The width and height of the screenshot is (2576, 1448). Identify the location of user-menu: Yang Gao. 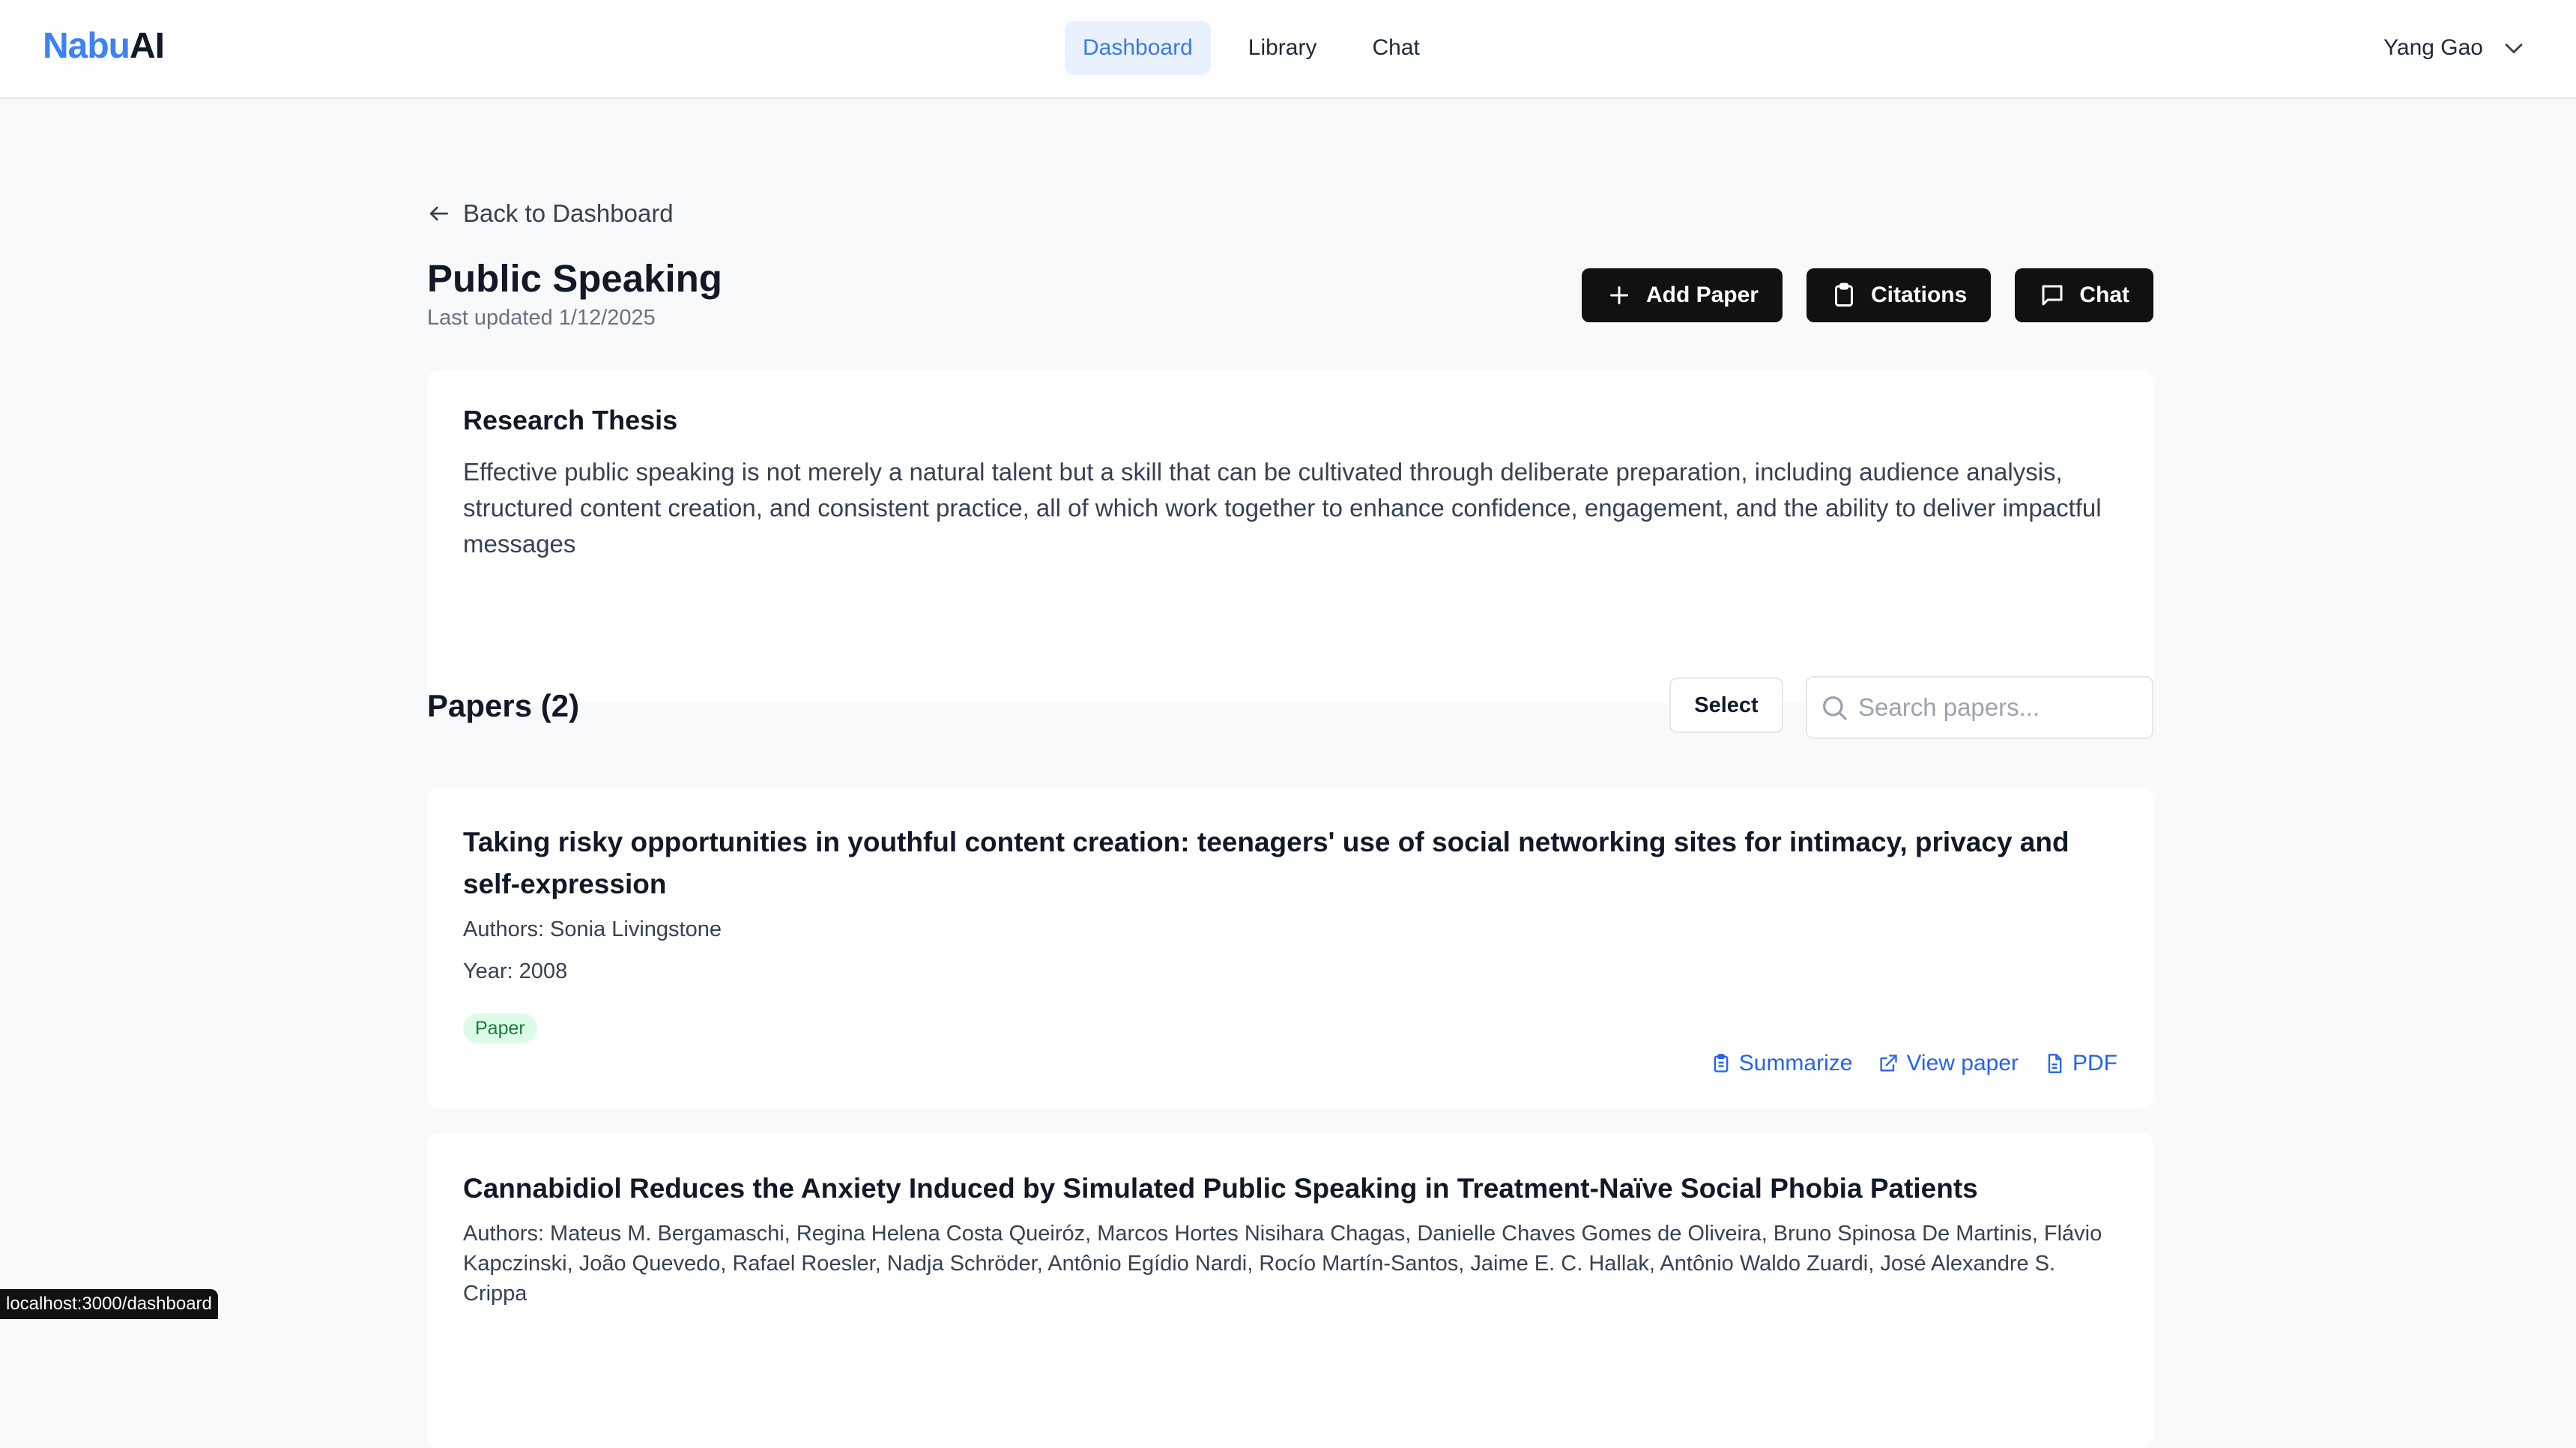
(2455, 47).